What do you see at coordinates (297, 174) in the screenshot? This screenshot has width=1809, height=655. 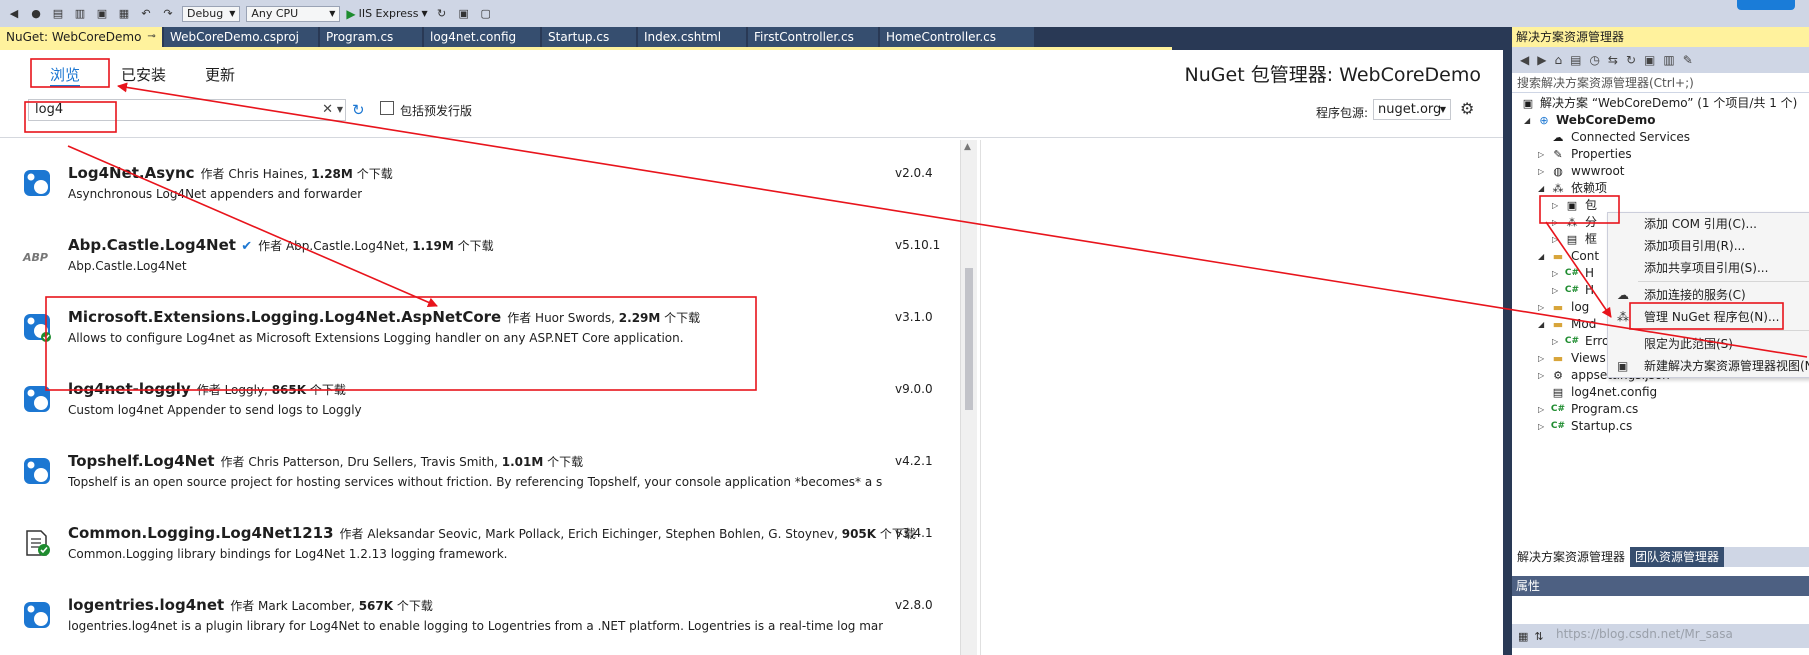 I see `package-meta: 作者 Chris Haines, 1.28M 个下载` at bounding box center [297, 174].